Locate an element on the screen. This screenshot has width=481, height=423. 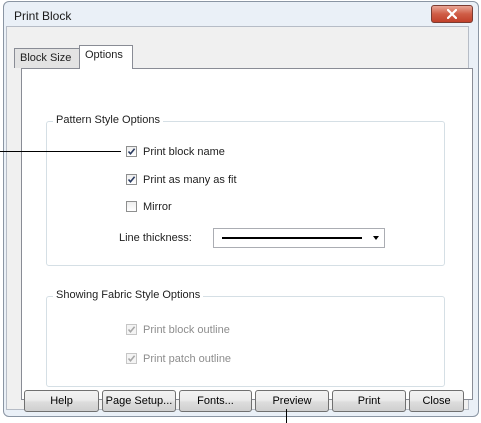
close-icon is located at coordinates (452, 14).